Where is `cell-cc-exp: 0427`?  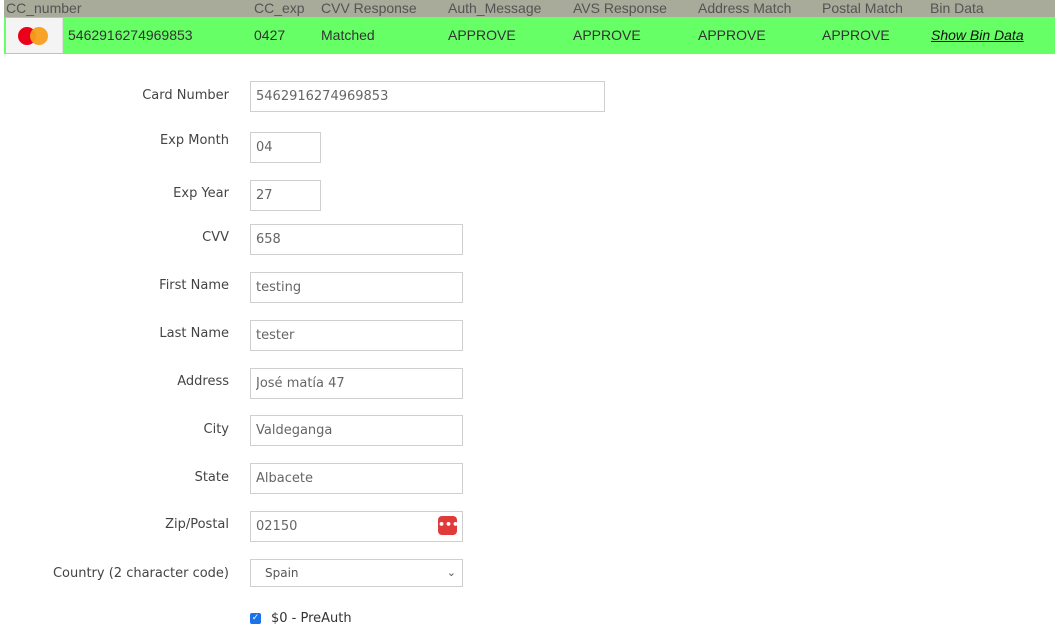 cell-cc-exp: 0427 is located at coordinates (270, 35).